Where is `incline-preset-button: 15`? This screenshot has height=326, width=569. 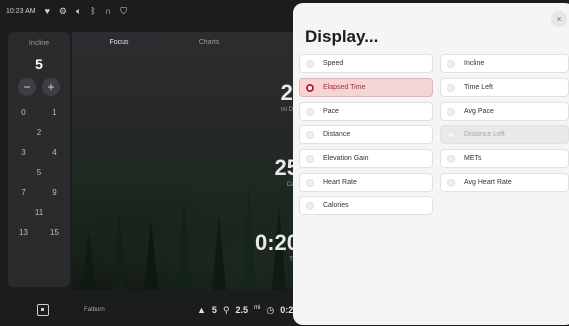
incline-preset-button: 15 is located at coordinates (54, 232).